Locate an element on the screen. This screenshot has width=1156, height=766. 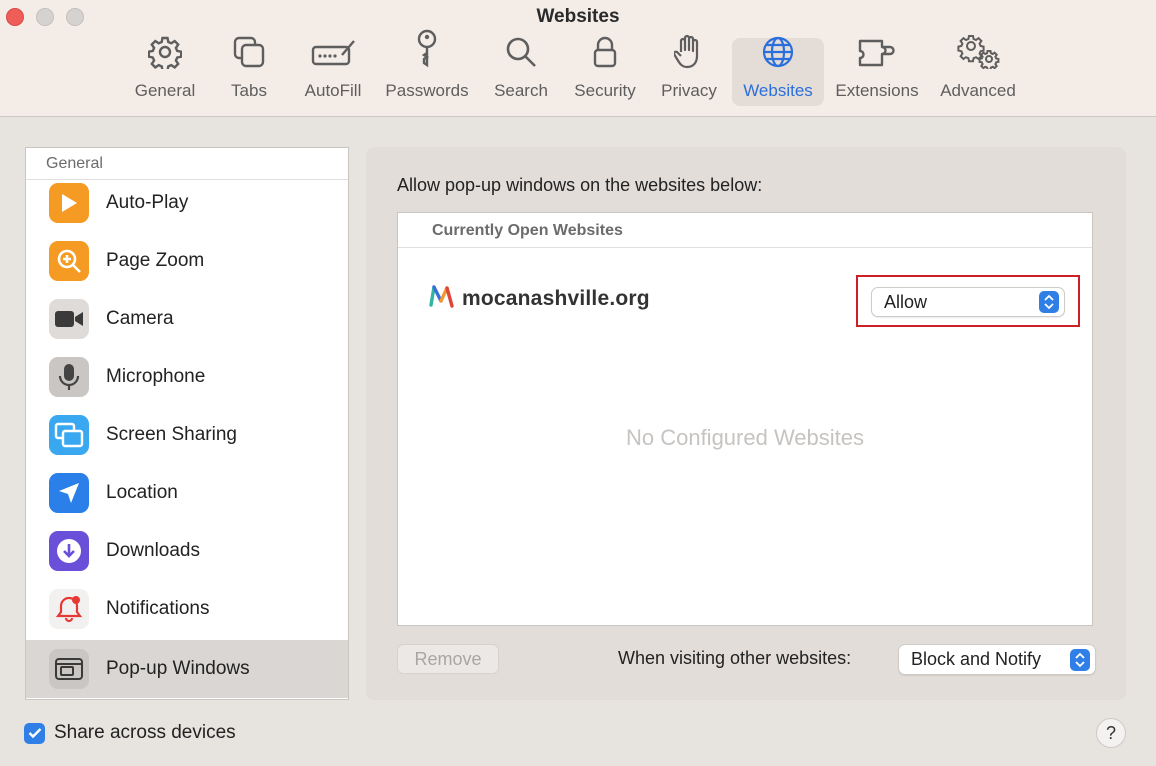
sidebar-item-auto-play: Auto-Play is located at coordinates (187, 203).